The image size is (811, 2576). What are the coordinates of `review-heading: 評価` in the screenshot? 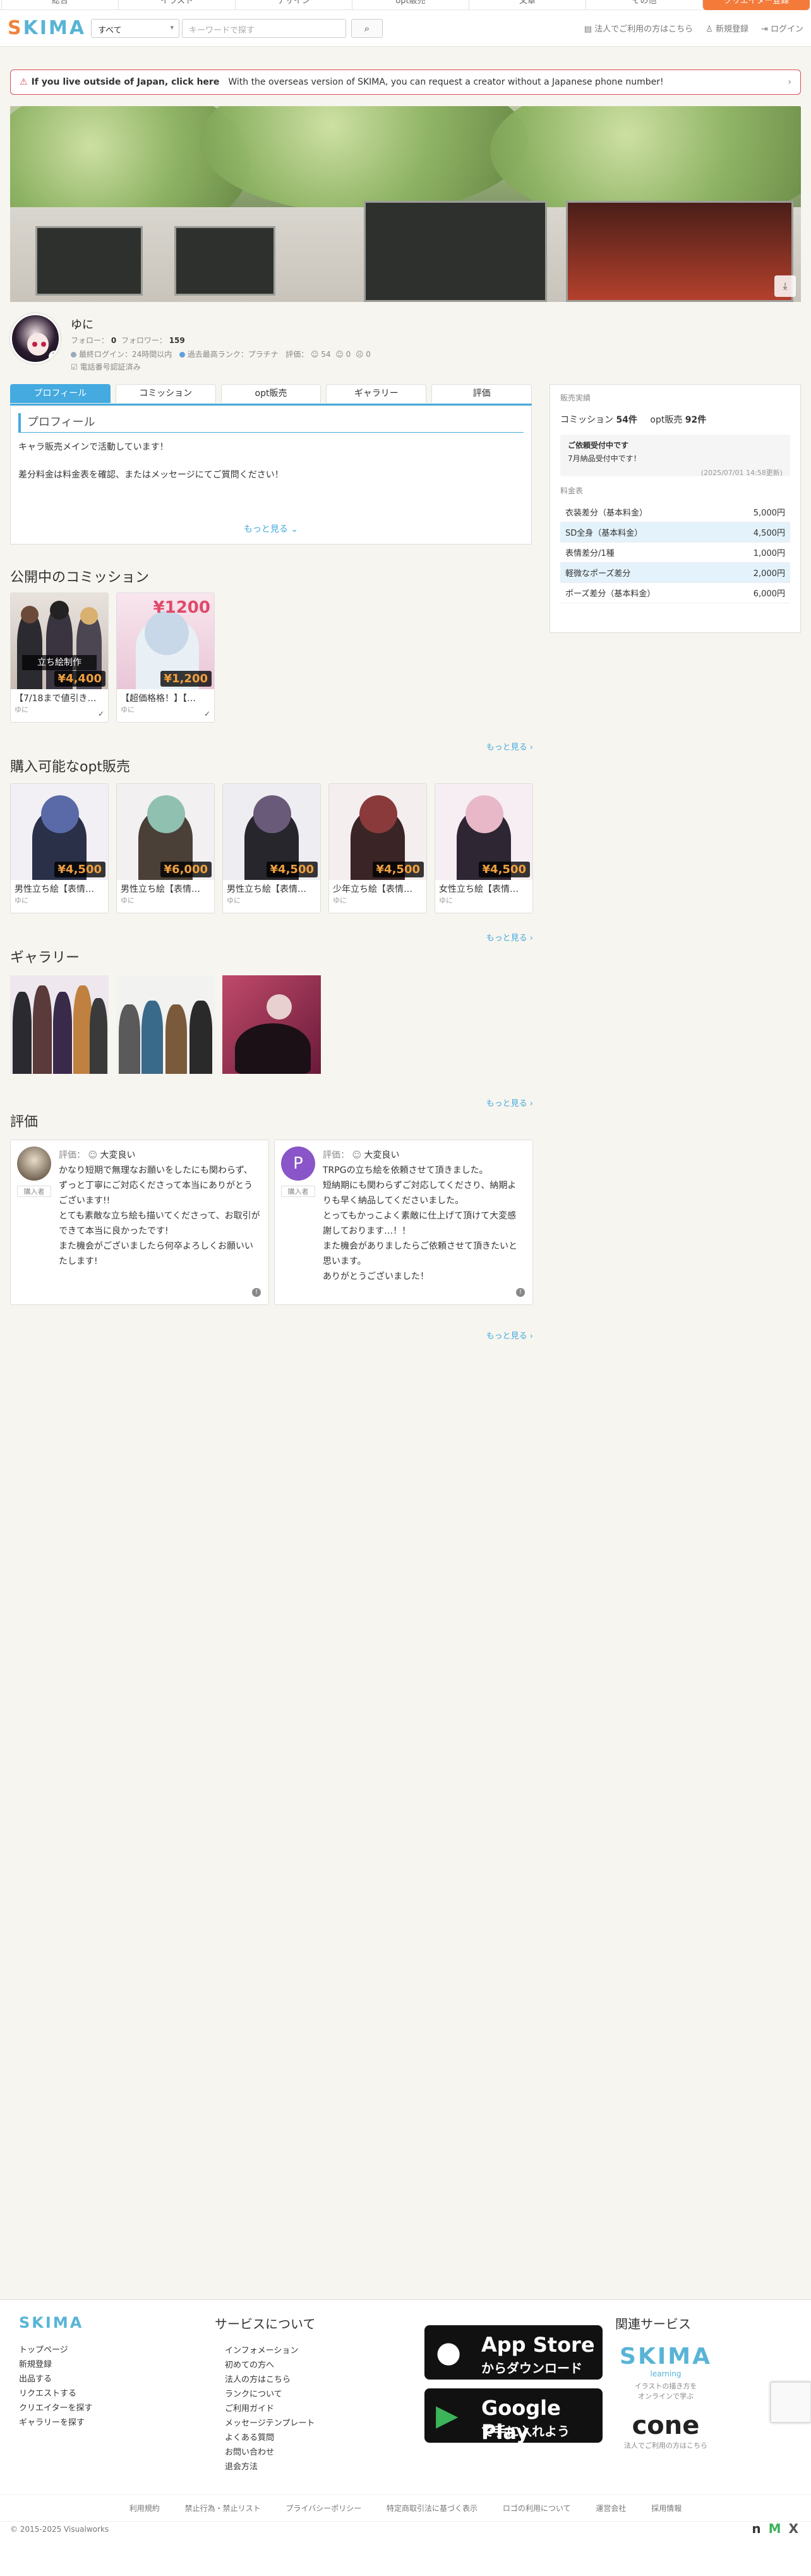 It's located at (24, 1122).